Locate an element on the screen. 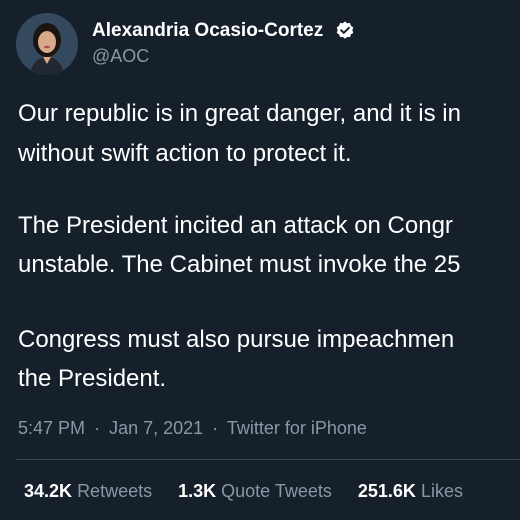 The width and height of the screenshot is (520, 520). quote-tweets-label: Quote Tweets is located at coordinates (276, 491).